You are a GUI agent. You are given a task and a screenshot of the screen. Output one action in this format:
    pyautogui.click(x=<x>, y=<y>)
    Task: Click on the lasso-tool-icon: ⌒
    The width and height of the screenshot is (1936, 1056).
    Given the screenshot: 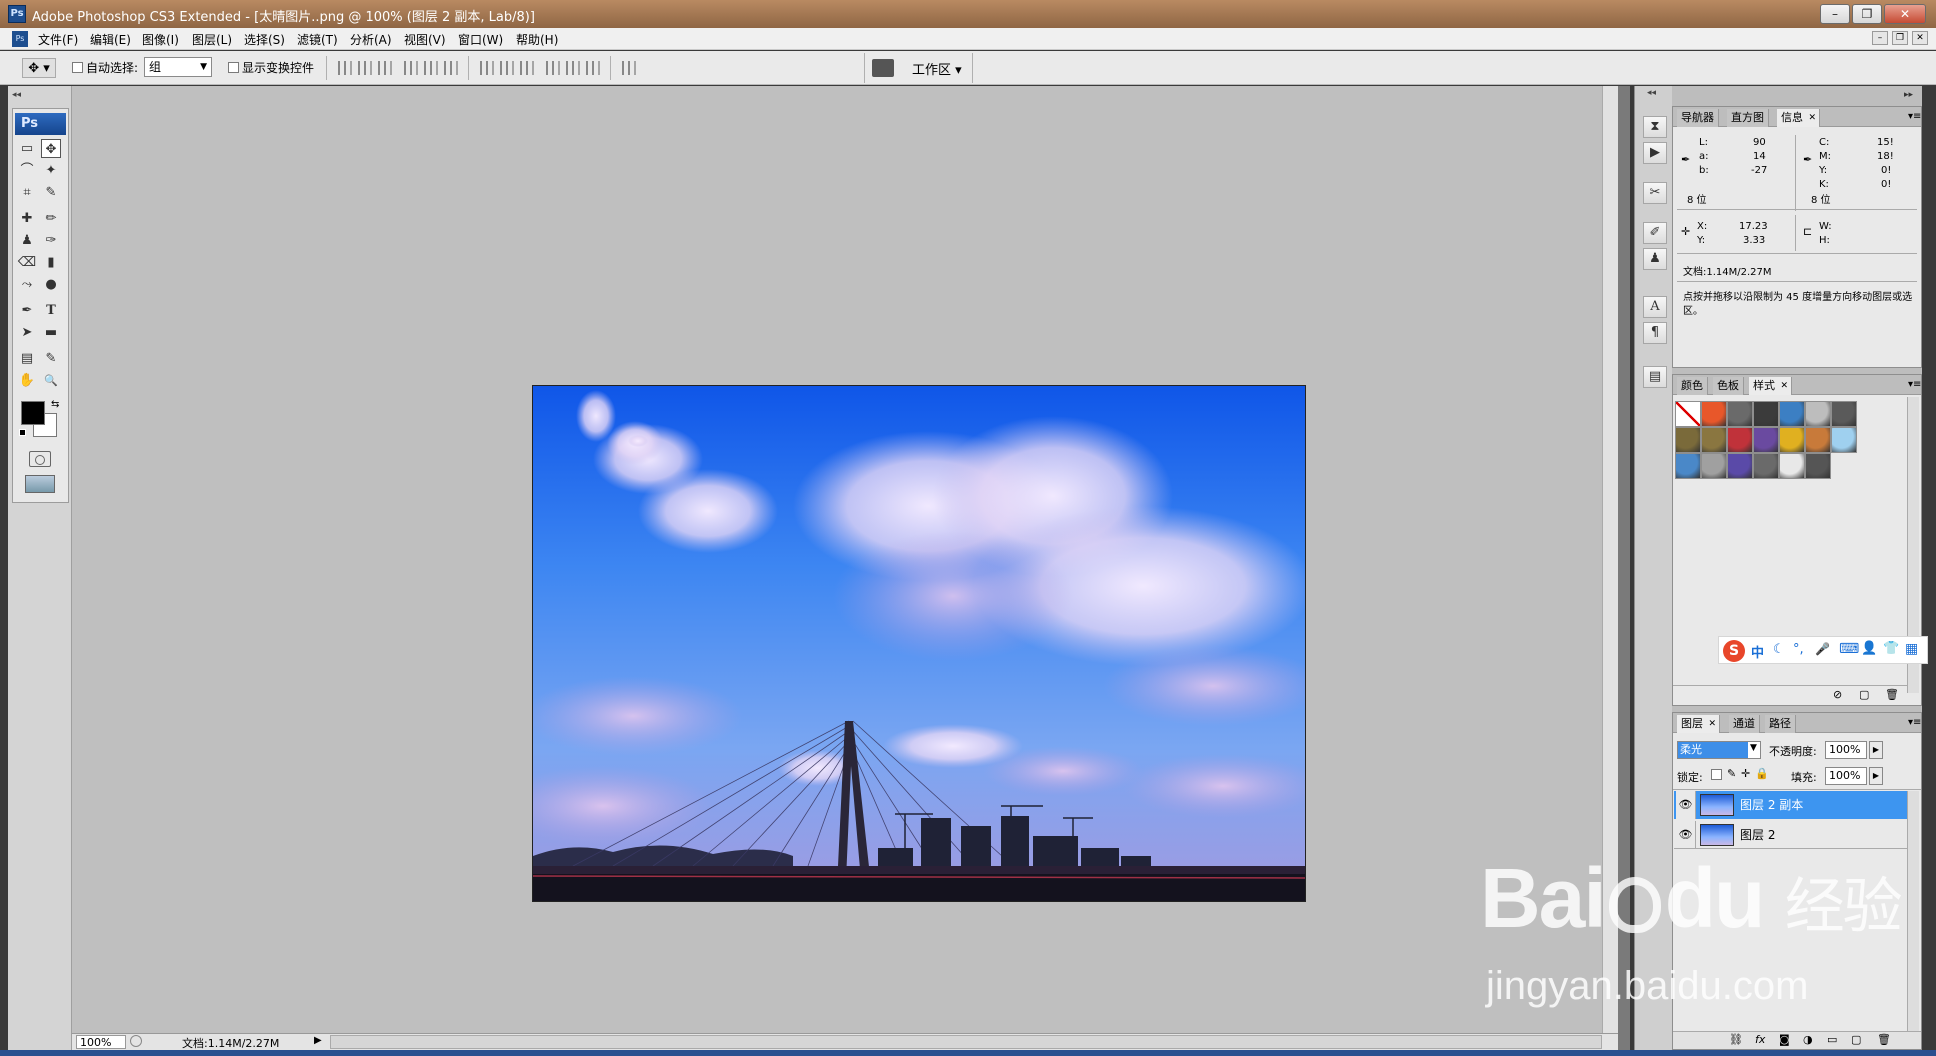 What is the action you would take?
    pyautogui.click(x=27, y=170)
    